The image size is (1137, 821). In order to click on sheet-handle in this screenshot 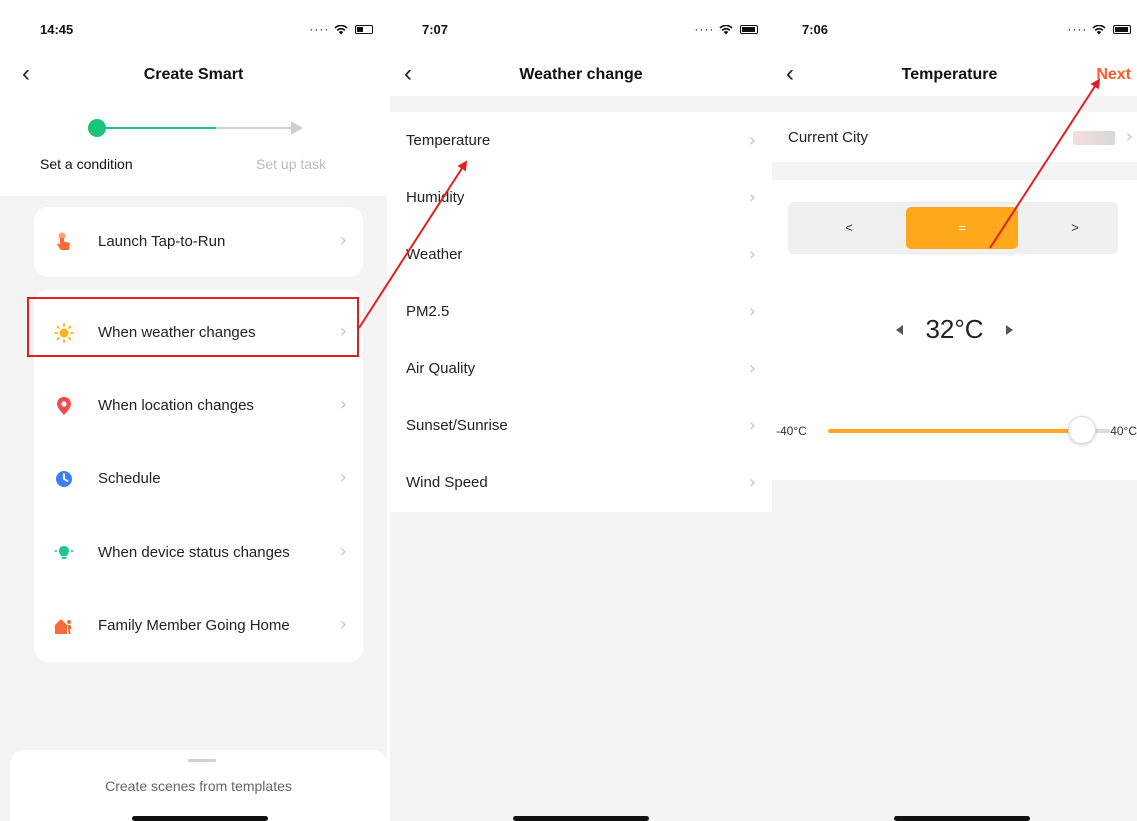, I will do `click(202, 760)`.